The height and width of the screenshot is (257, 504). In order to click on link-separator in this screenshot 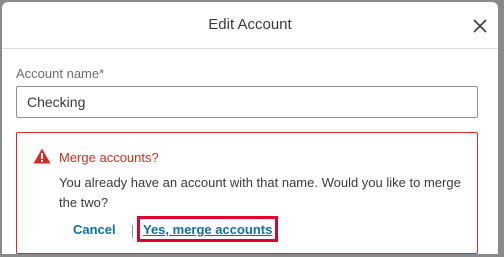, I will do `click(132, 231)`.